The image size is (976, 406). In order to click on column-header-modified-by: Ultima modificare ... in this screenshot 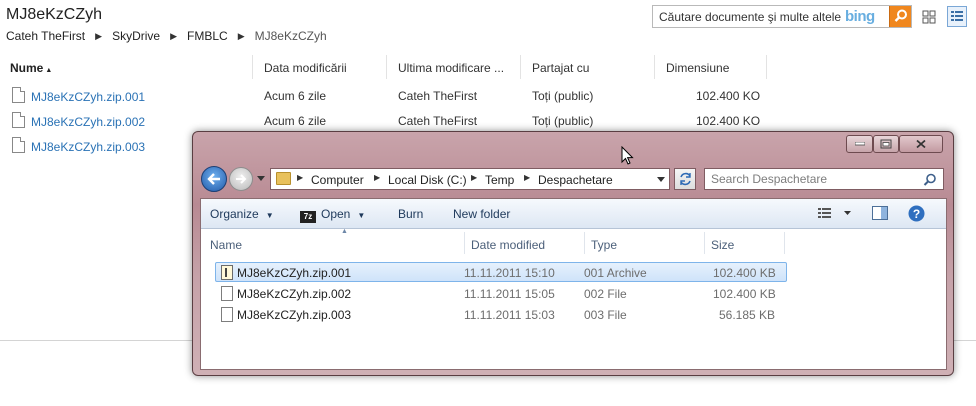, I will do `click(451, 68)`.